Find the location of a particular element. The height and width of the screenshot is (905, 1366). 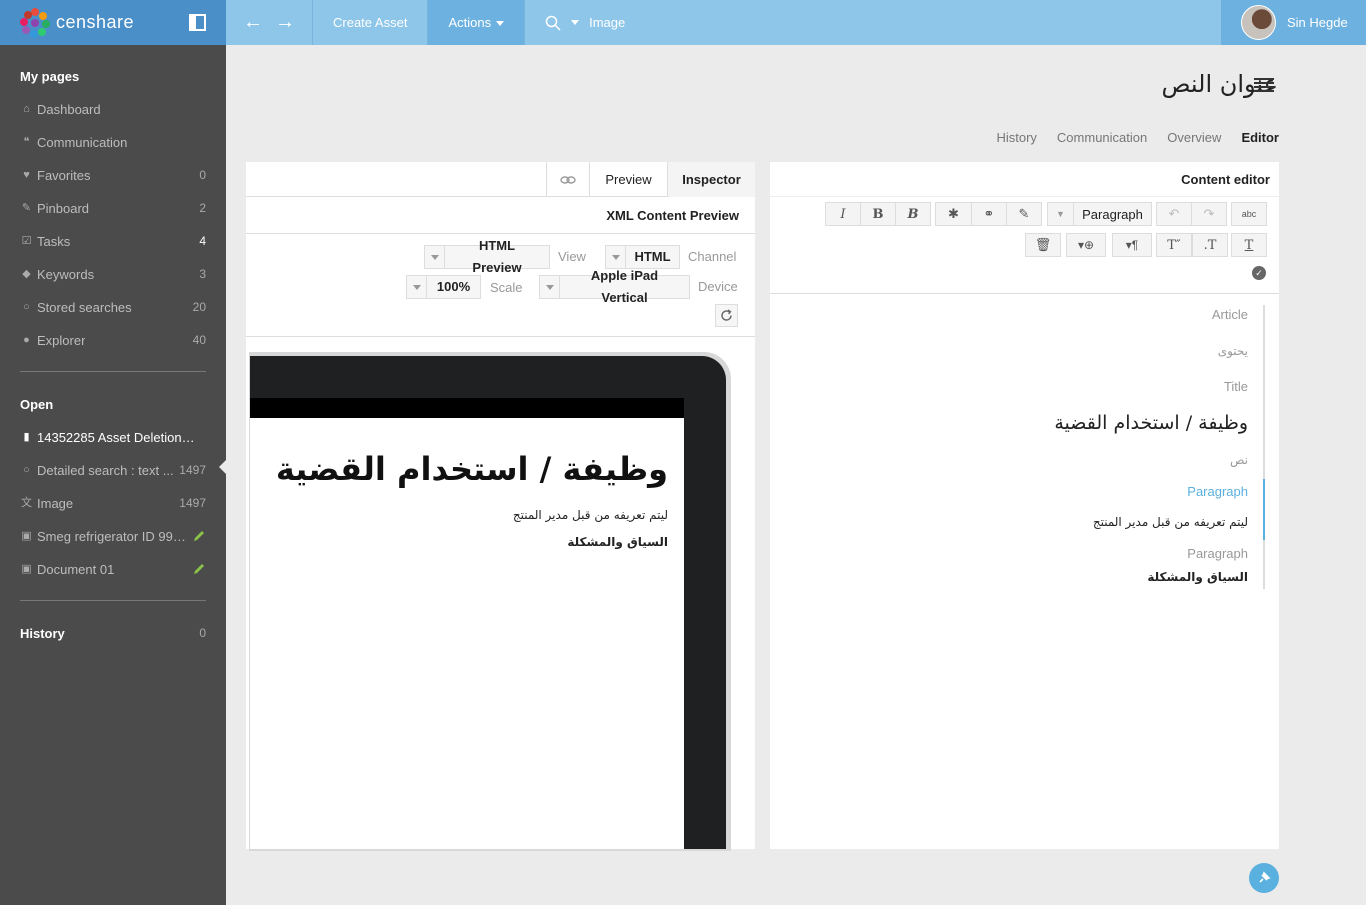

sidebar-item-favorites: ♥ Favorites 0 is located at coordinates (113, 175).